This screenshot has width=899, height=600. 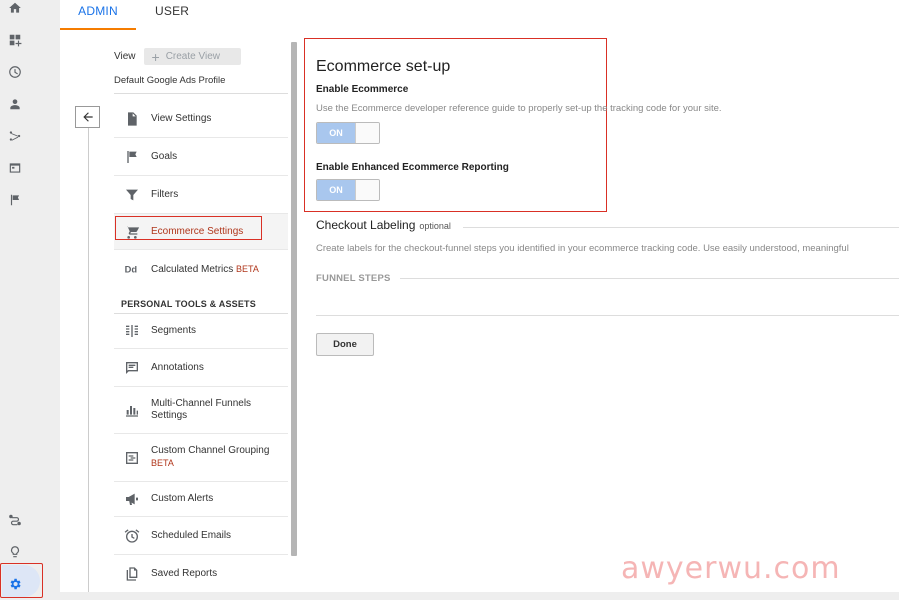 I want to click on custom-channel-grouping-text: Custom Channel Grouping, so click(x=210, y=450).